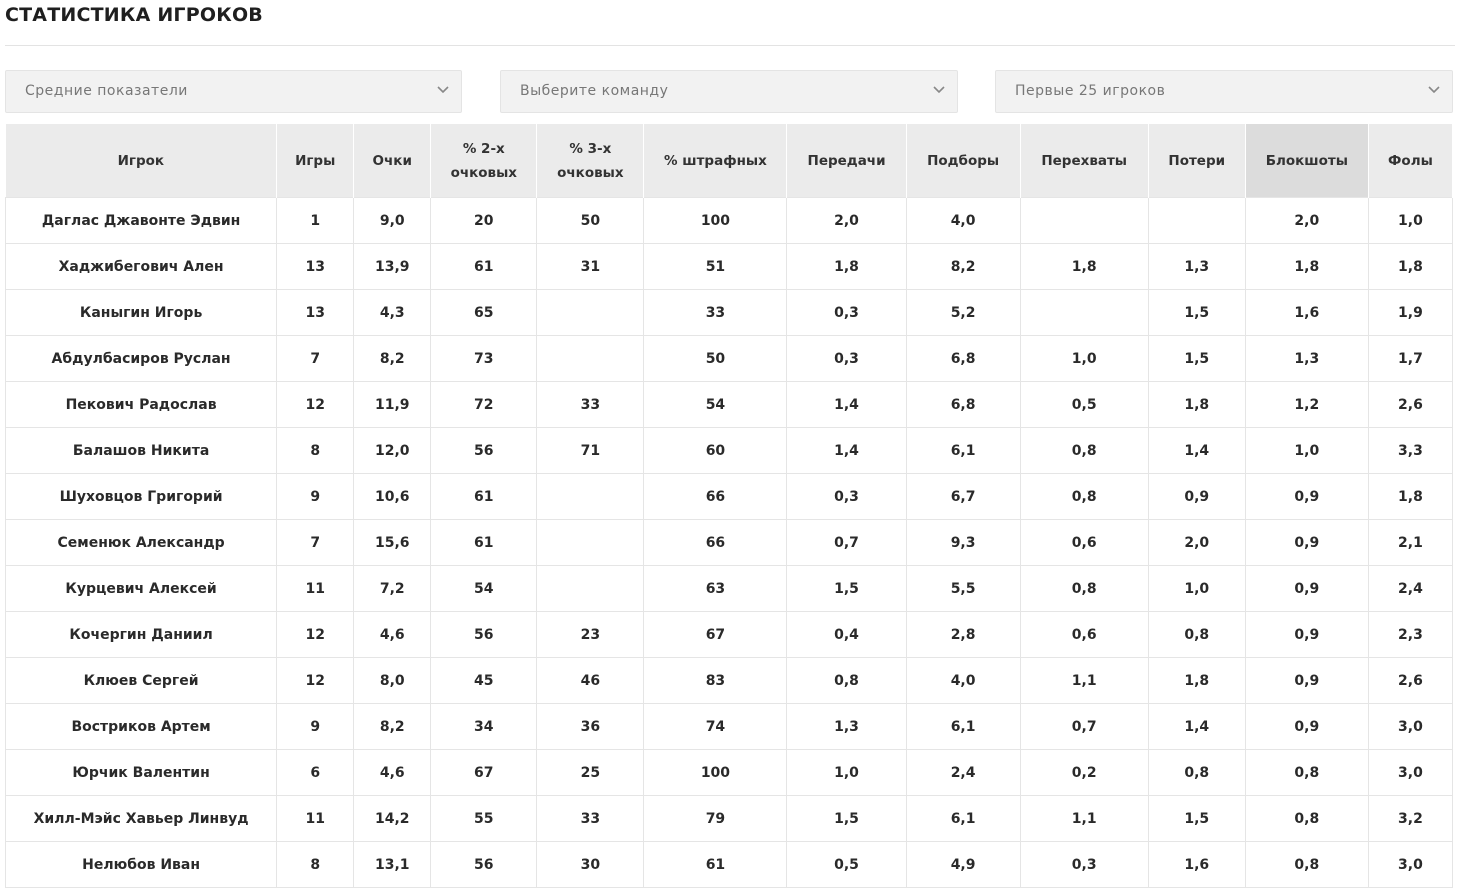 The height and width of the screenshot is (890, 1460). What do you see at coordinates (729, 312) in the screenshot?
I see `table-row: Каныгин Игорь 13 4,3 65 33 0,3 5,2 1,5 1,6 1,9` at bounding box center [729, 312].